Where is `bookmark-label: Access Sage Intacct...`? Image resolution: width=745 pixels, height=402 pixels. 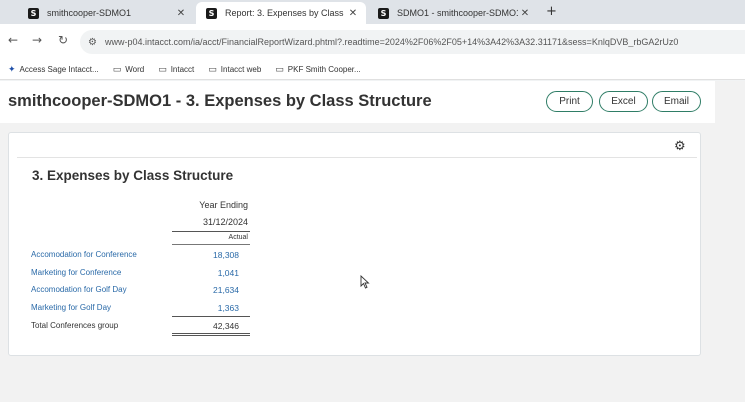
bookmark-label: Access Sage Intacct... is located at coordinates (59, 69).